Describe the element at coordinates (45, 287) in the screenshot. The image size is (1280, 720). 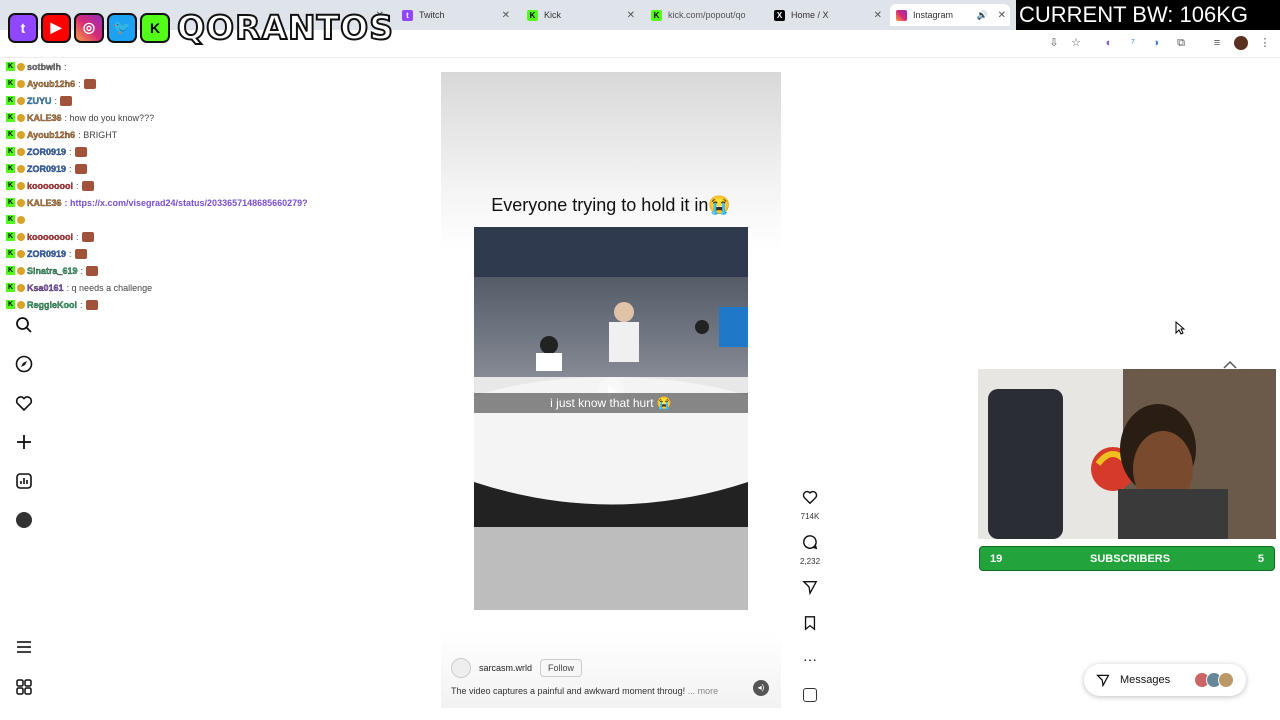
I see `chat-username: Ksa0161` at that location.